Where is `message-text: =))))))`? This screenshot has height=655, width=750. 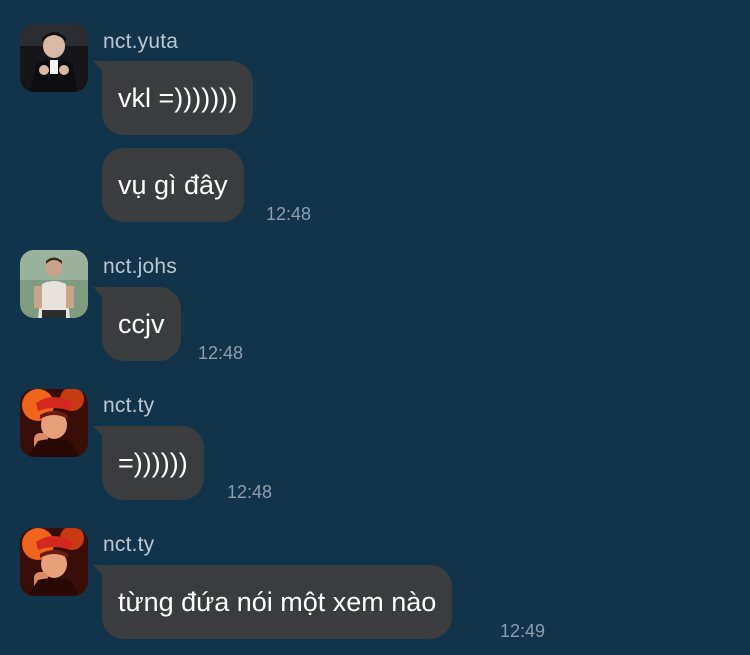 message-text: =)))))) is located at coordinates (153, 463).